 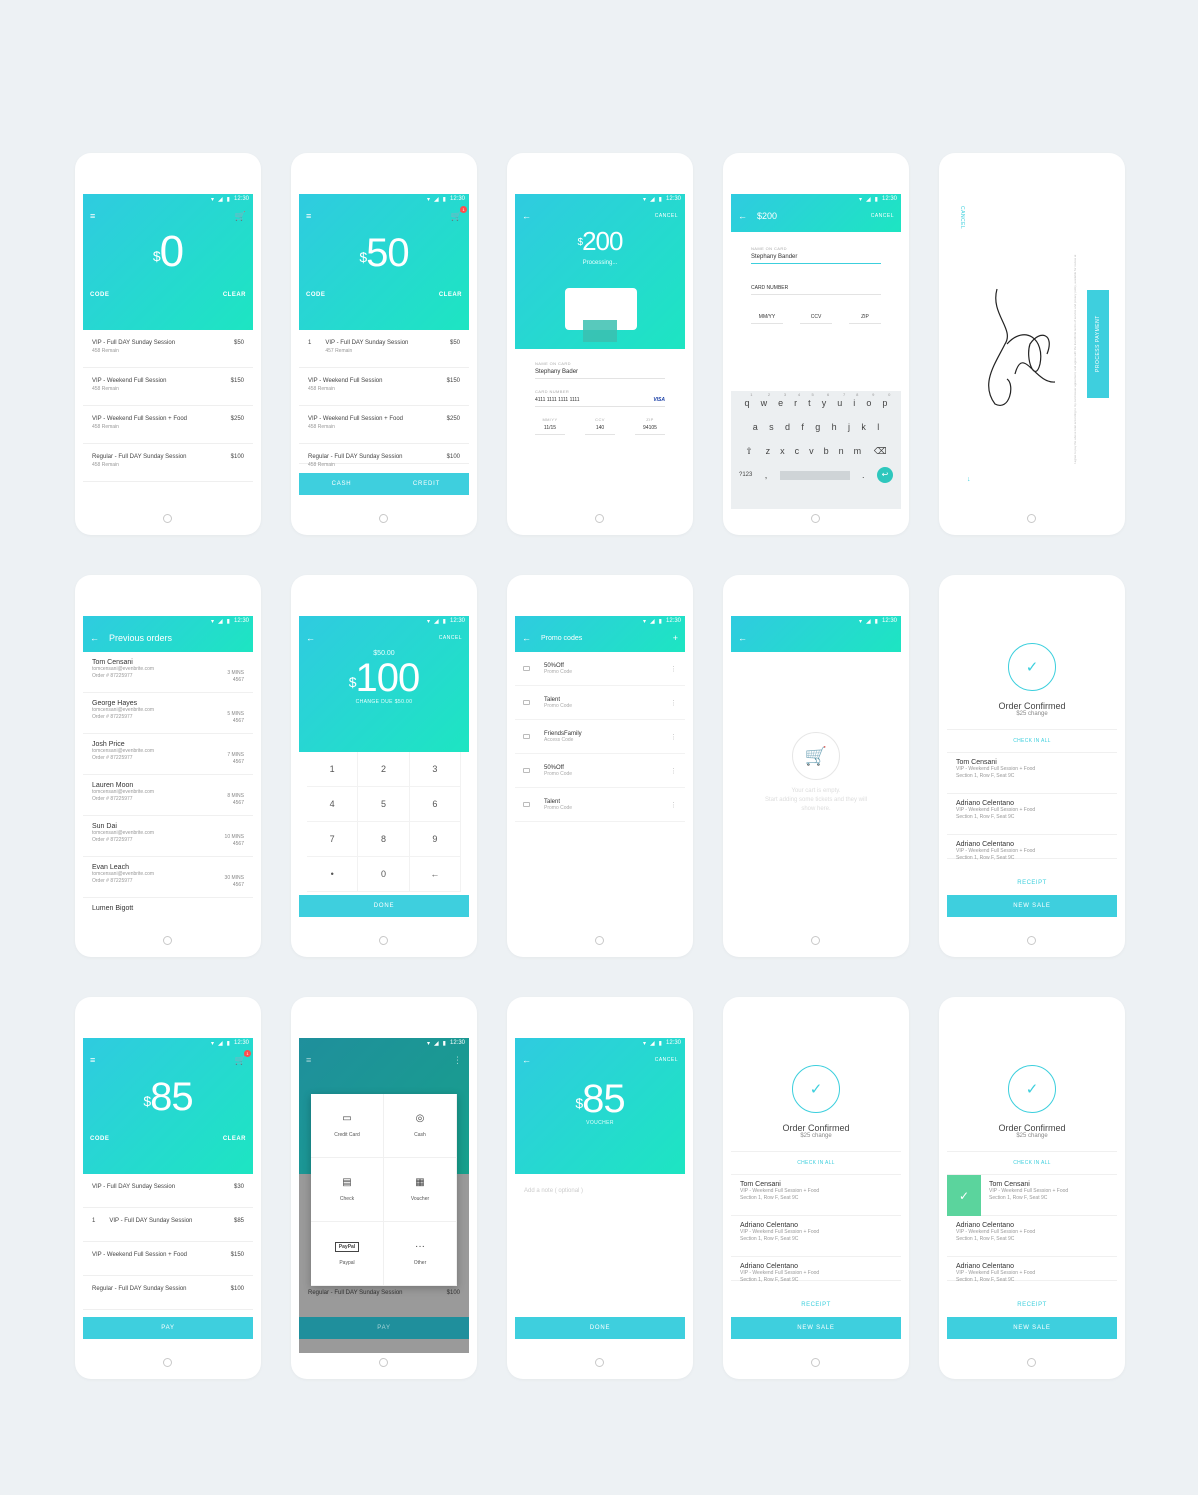 I want to click on keypad-key: 6, so click(x=435, y=804).